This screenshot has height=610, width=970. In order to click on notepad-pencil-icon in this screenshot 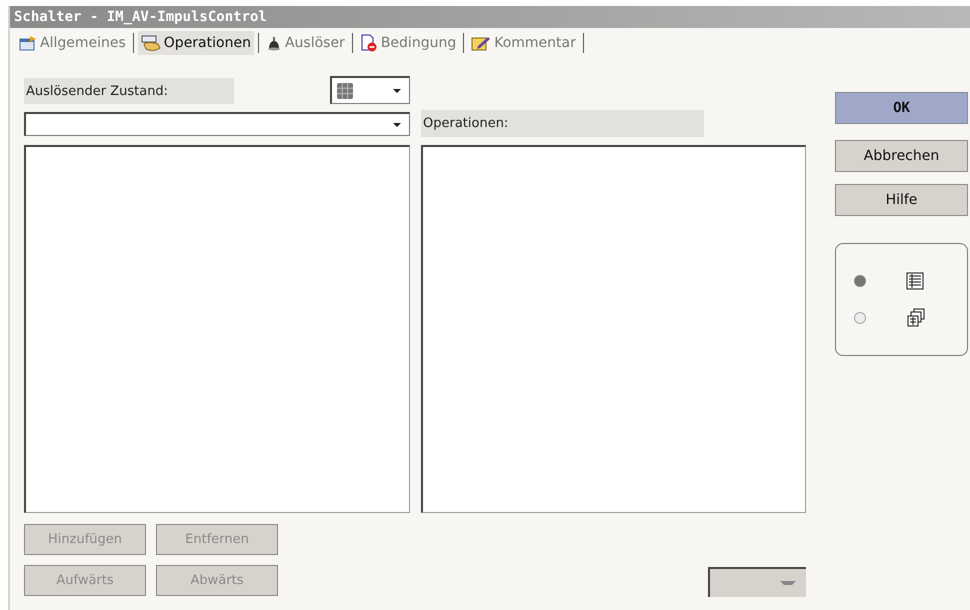, I will do `click(481, 43)`.